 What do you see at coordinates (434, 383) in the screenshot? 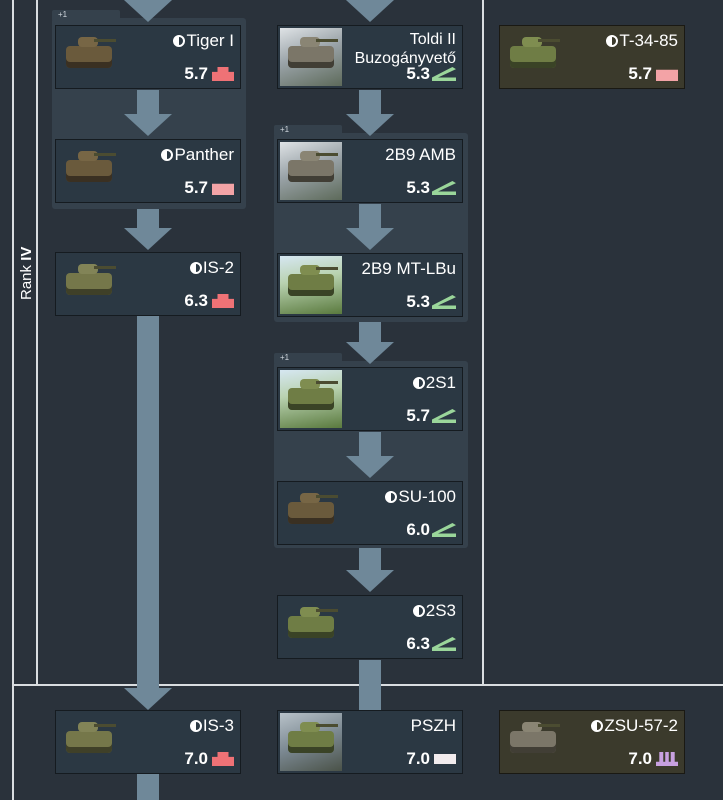
I see `vehicle-name: 2S1` at bounding box center [434, 383].